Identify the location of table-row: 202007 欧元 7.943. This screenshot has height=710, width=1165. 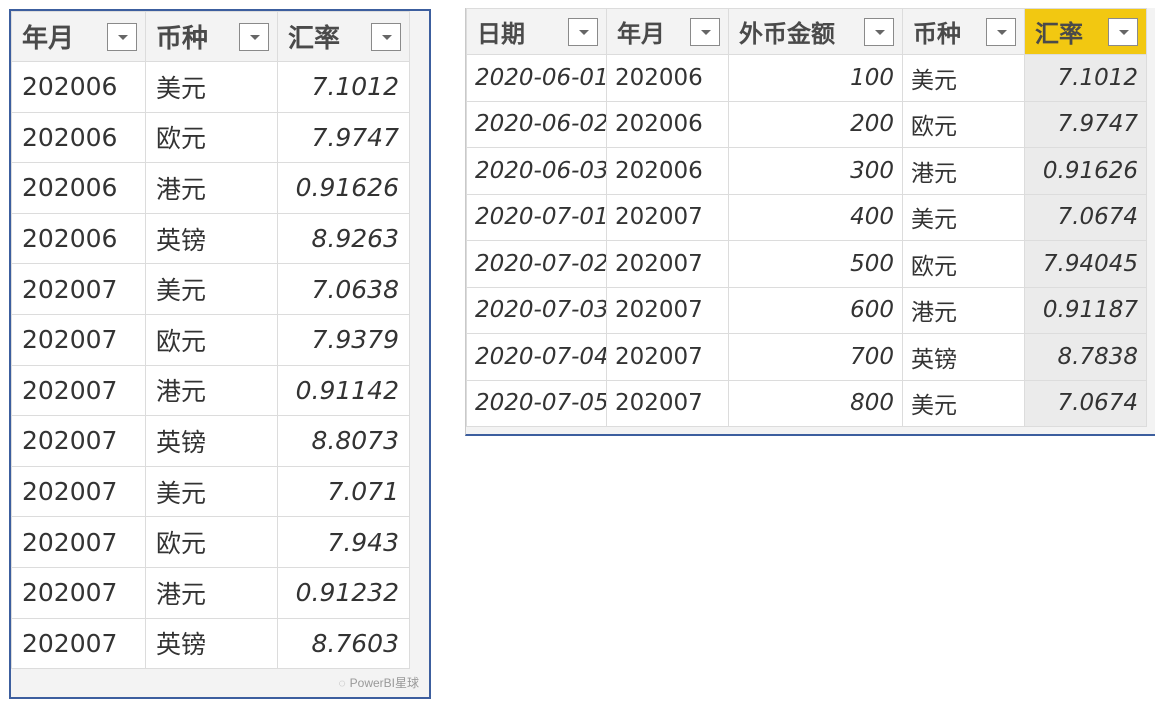
(210, 542).